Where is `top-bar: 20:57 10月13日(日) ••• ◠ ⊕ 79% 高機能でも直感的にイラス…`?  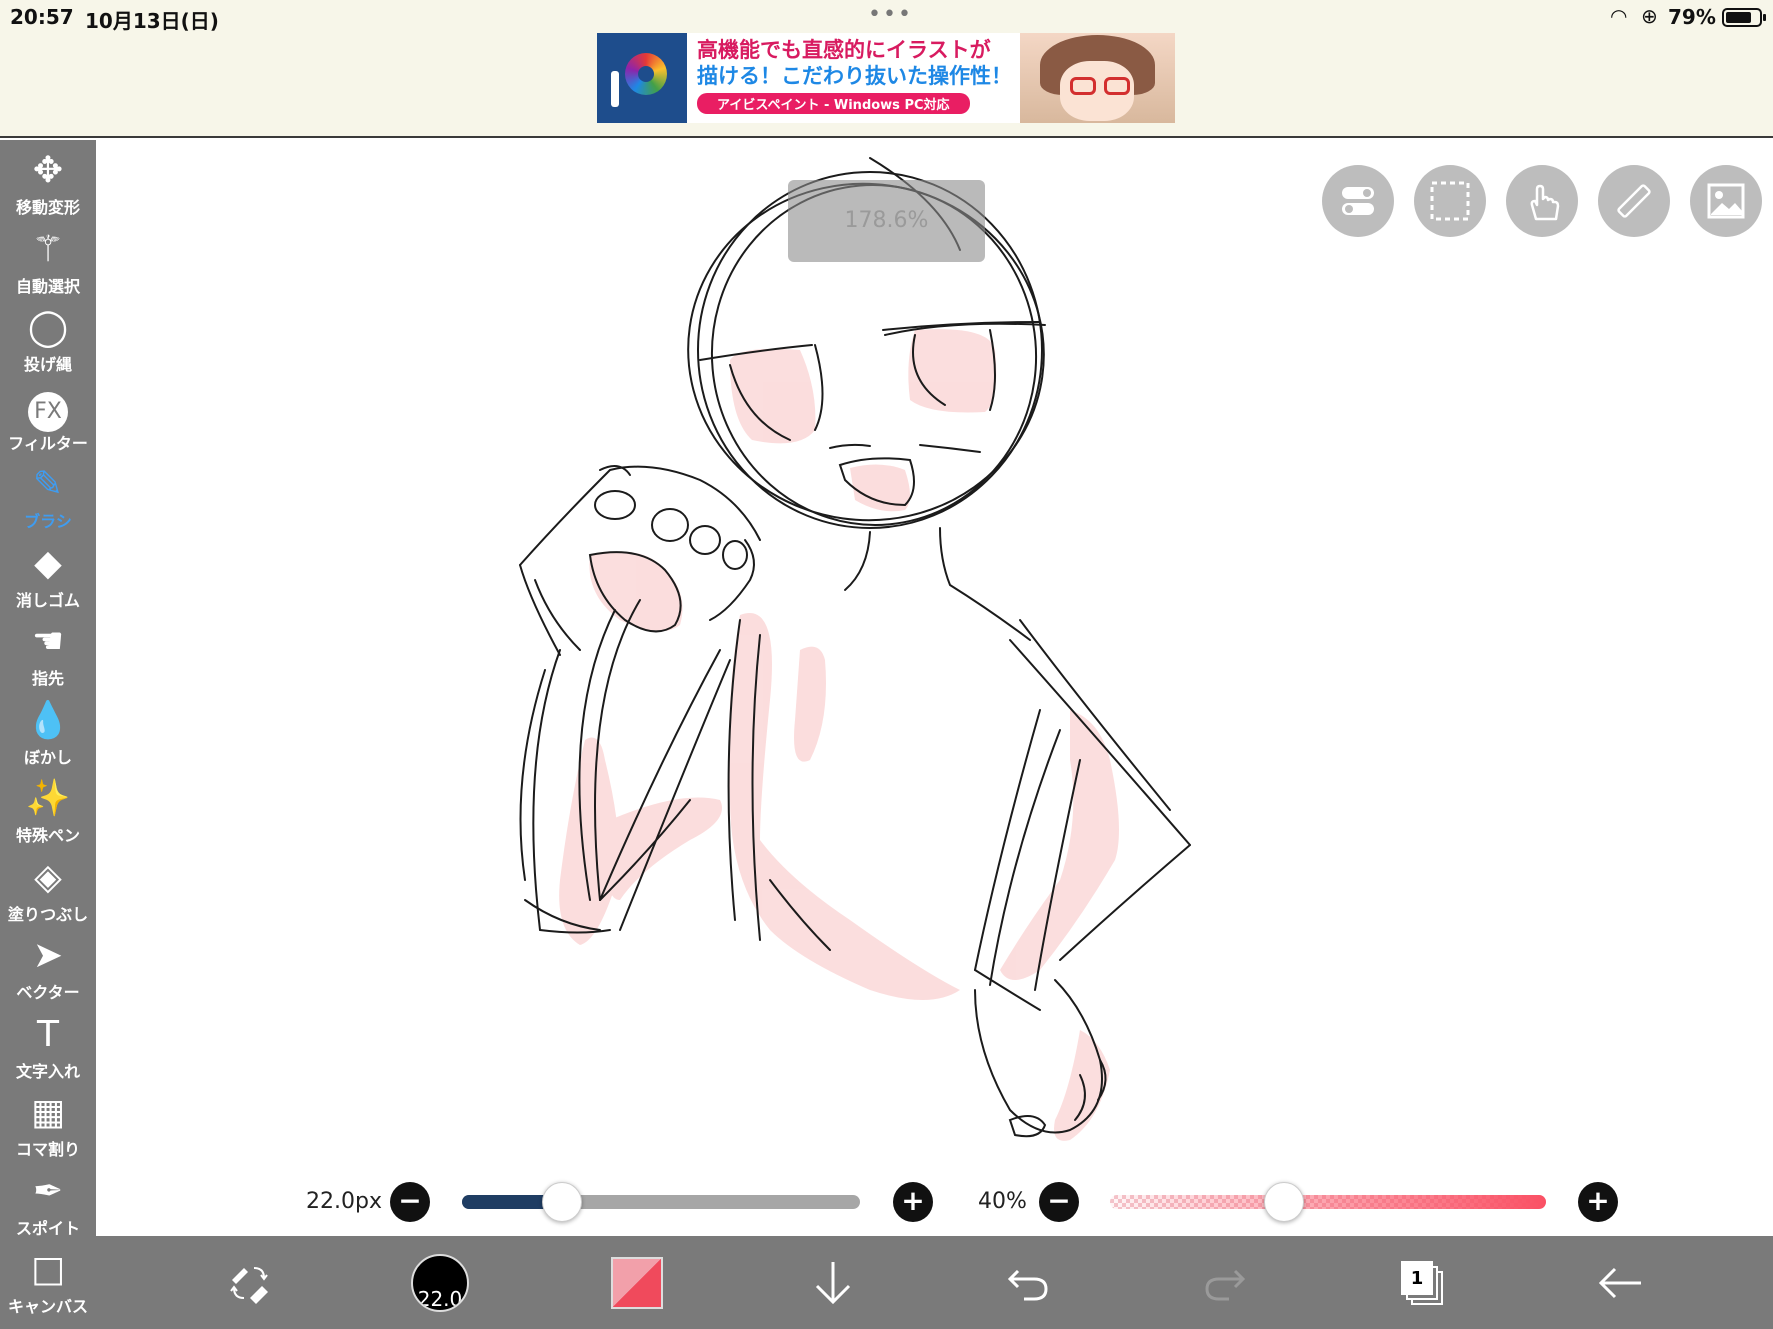
top-bar: 20:57 10月13日(日) ••• ◠ ⊕ 79% 高機能でも直感的にイラス… is located at coordinates (886, 69).